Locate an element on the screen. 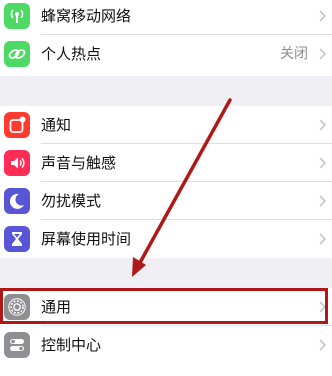 This screenshot has width=332, height=376. settings-row-sounds: 声音与触感 is located at coordinates (166, 163).